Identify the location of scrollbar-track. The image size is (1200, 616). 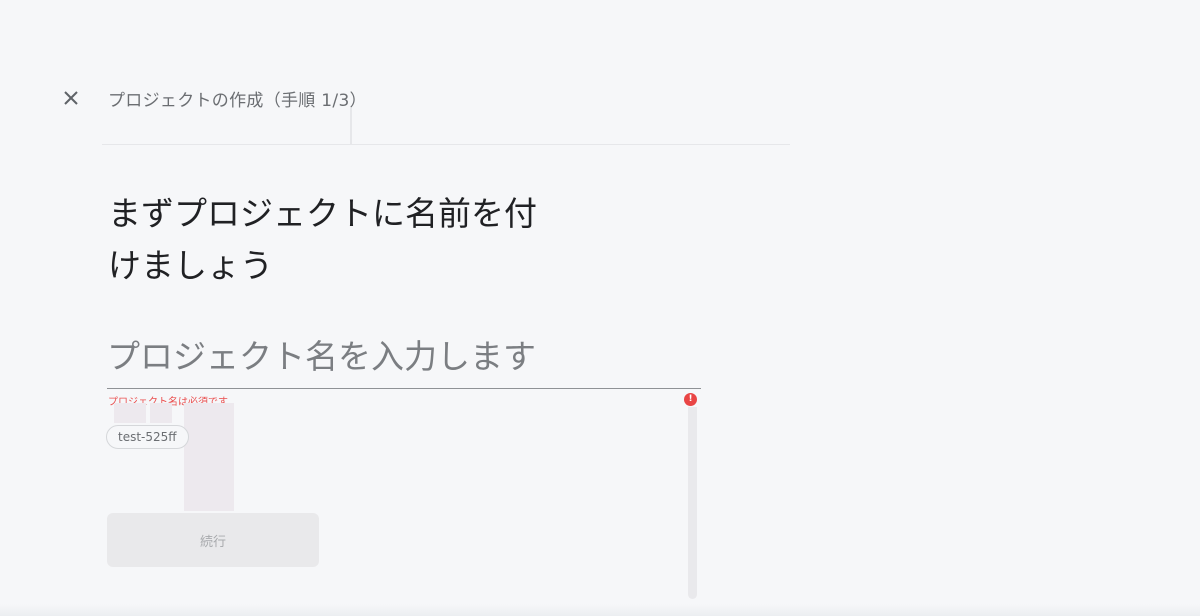
(692, 503).